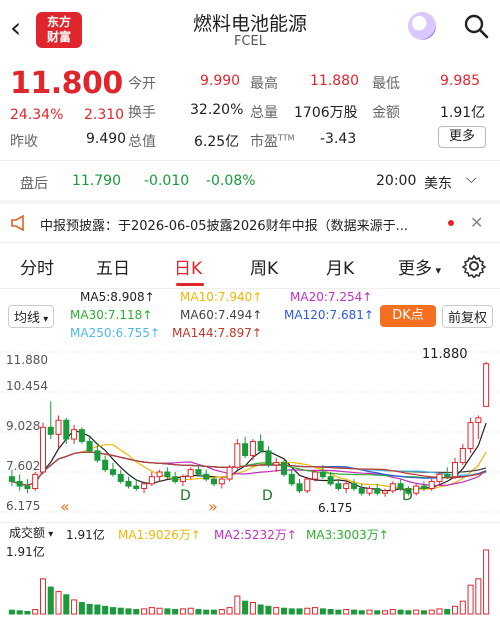  I want to click on dk-point-button: DK点, so click(408, 316).